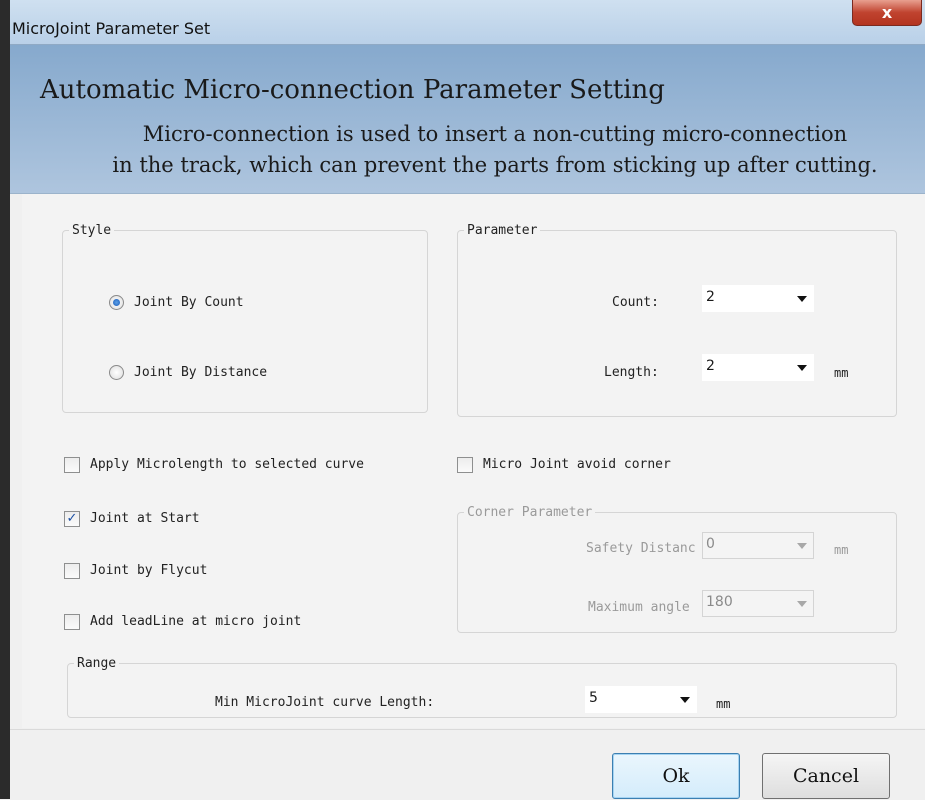 This screenshot has height=800, width=925. Describe the element at coordinates (710, 544) in the screenshot. I see `safety-distance-value: 0` at that location.